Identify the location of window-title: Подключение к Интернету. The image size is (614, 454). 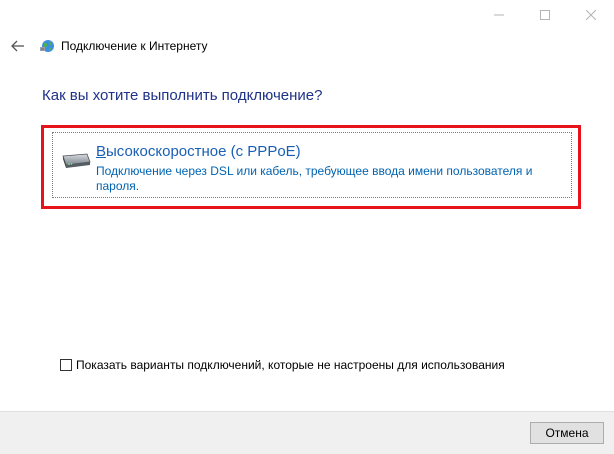
(134, 46).